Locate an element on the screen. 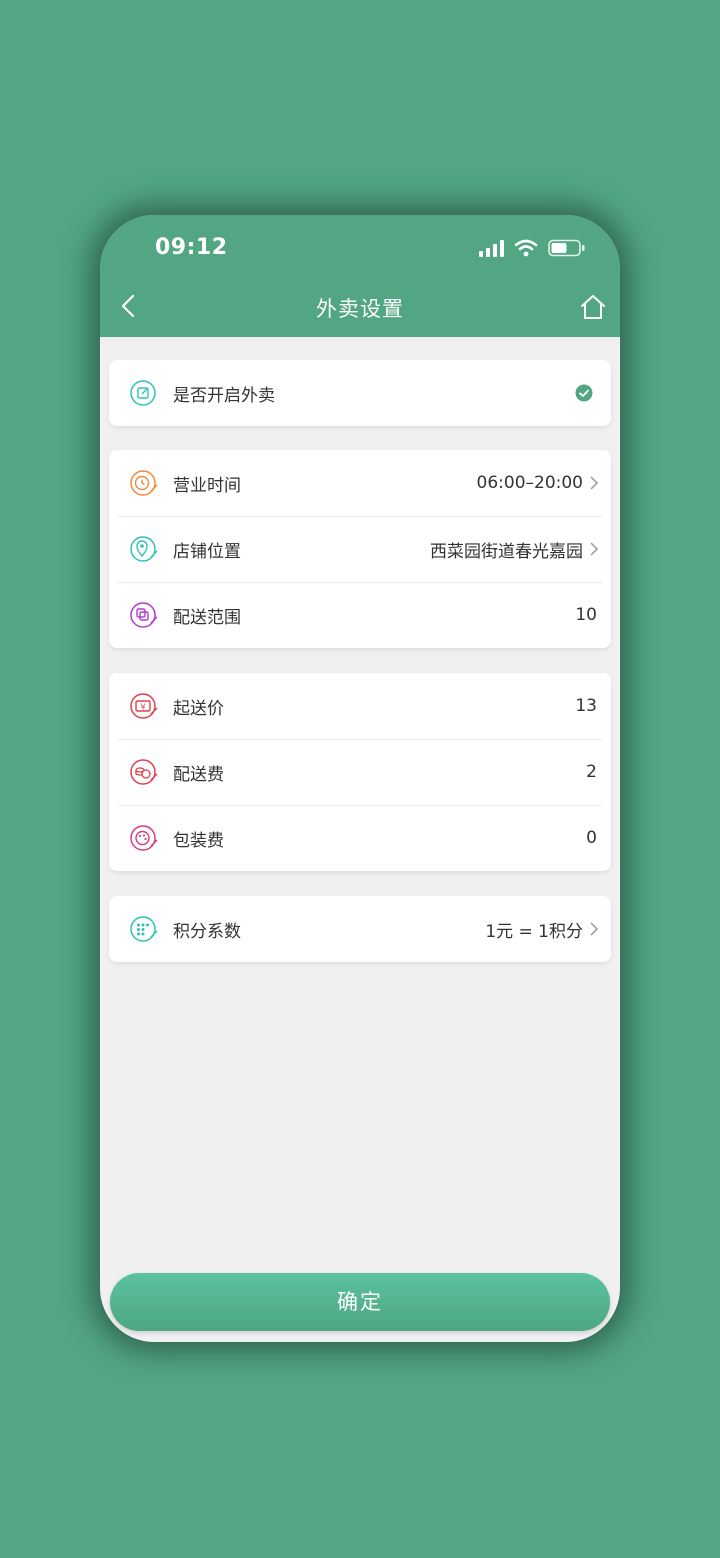  delivery-range-row: 配送范围 10 is located at coordinates (360, 615).